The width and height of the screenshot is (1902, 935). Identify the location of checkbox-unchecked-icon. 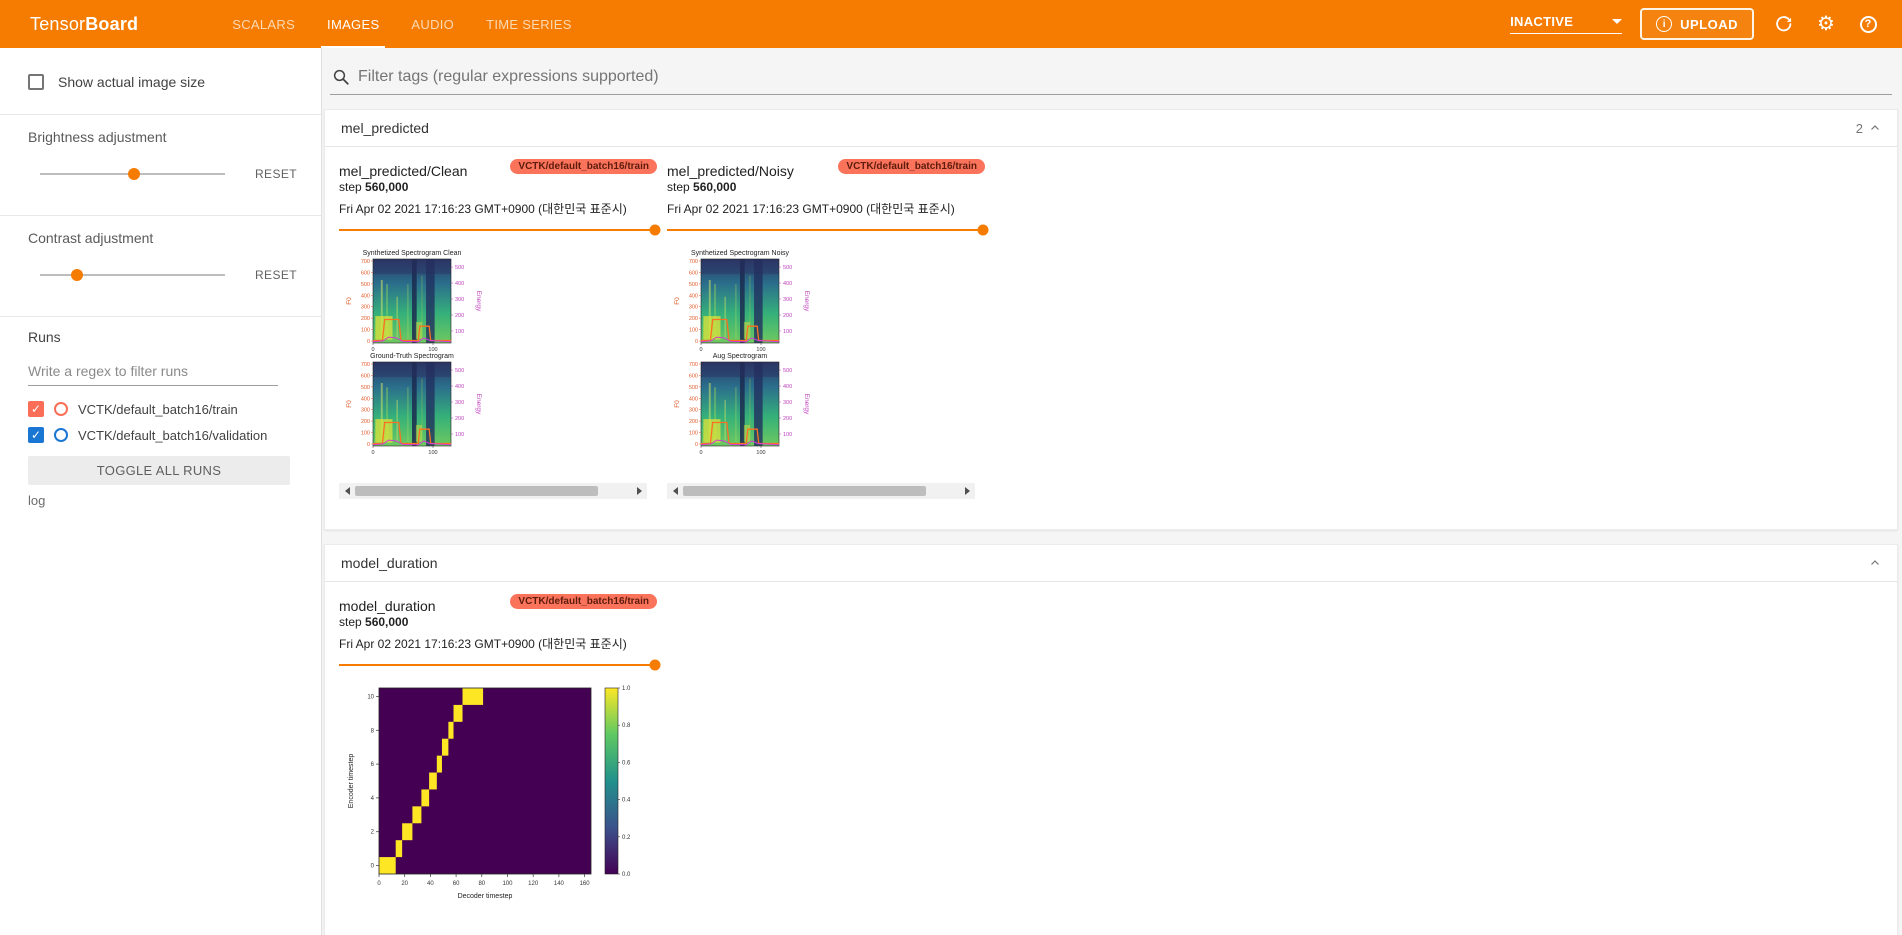
(36, 82).